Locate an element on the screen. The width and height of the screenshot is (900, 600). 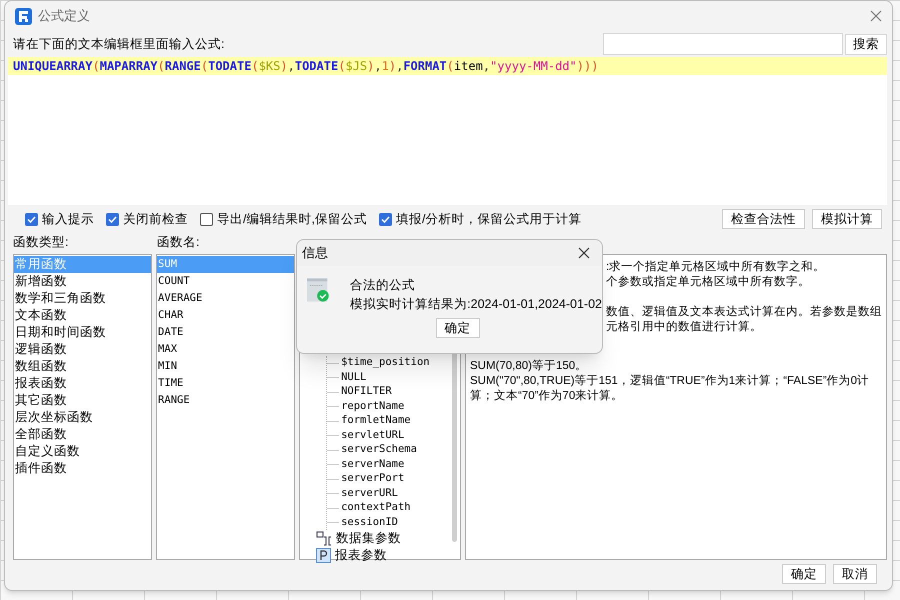
window-title: 公式定义 is located at coordinates (64, 16).